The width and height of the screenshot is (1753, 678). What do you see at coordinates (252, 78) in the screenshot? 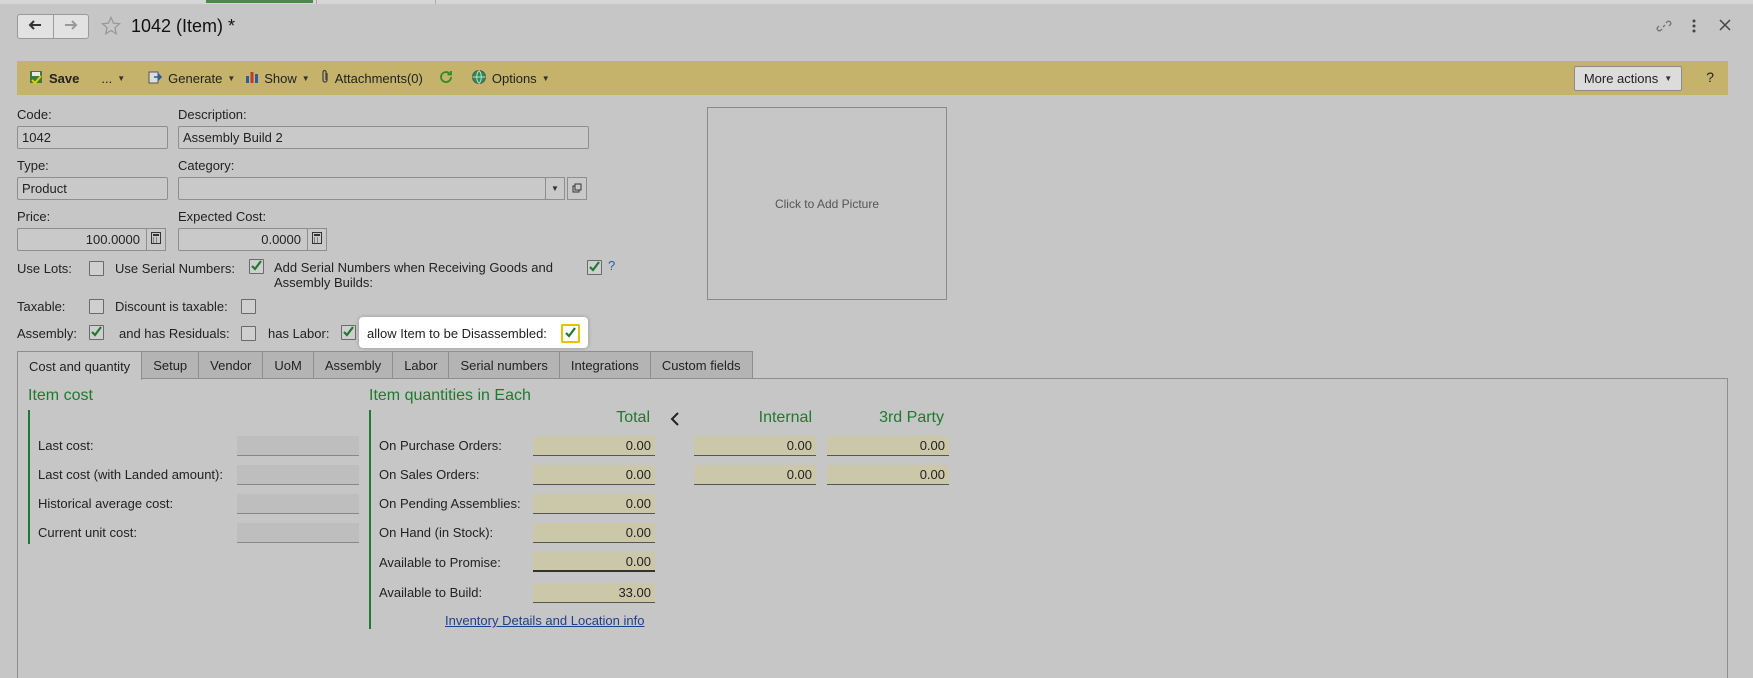
I see `bar-chart-icon` at bounding box center [252, 78].